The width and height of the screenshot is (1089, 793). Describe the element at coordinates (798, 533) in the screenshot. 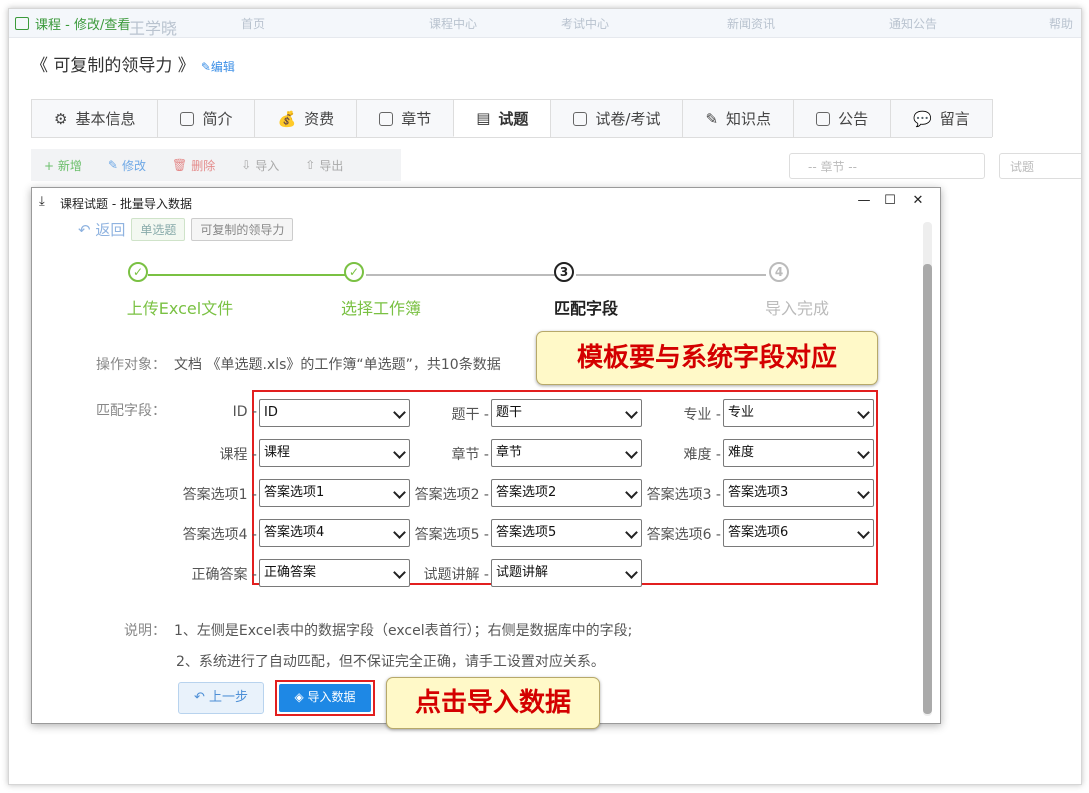

I see `field-select-option6: 答案选项6` at that location.